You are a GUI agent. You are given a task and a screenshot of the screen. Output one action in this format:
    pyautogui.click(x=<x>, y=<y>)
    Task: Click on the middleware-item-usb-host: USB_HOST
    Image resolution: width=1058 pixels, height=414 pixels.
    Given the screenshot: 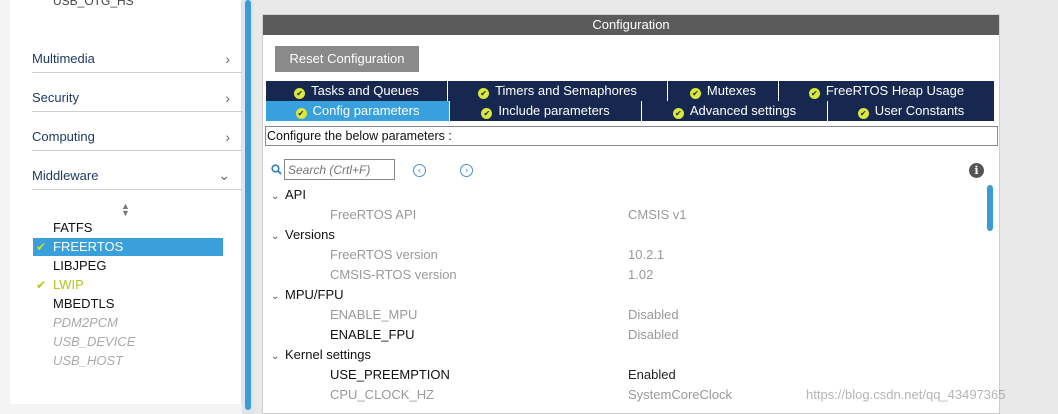 What is the action you would take?
    pyautogui.click(x=128, y=361)
    